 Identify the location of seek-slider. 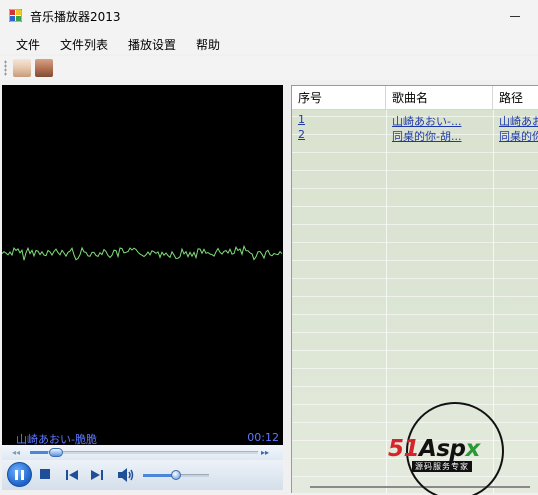
(144, 452).